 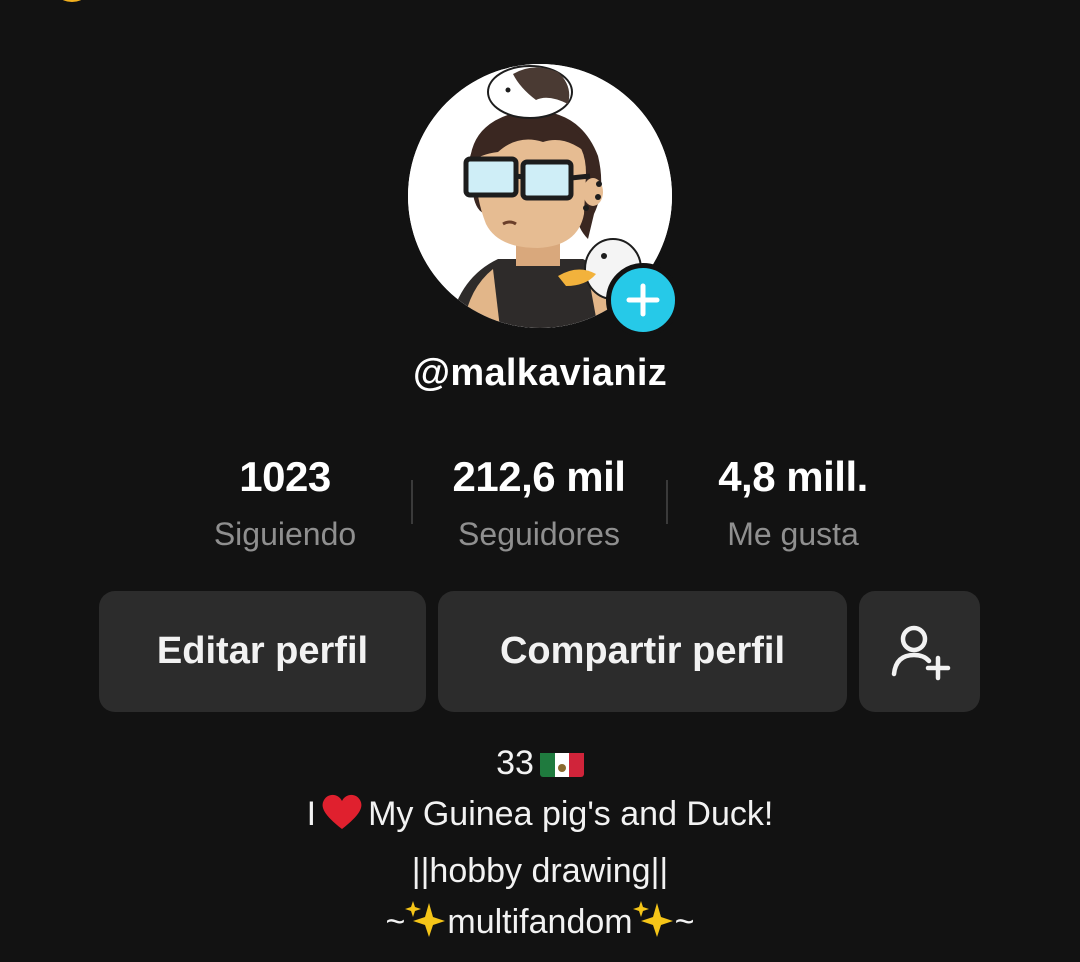 I want to click on add-friend-button, so click(x=919, y=651).